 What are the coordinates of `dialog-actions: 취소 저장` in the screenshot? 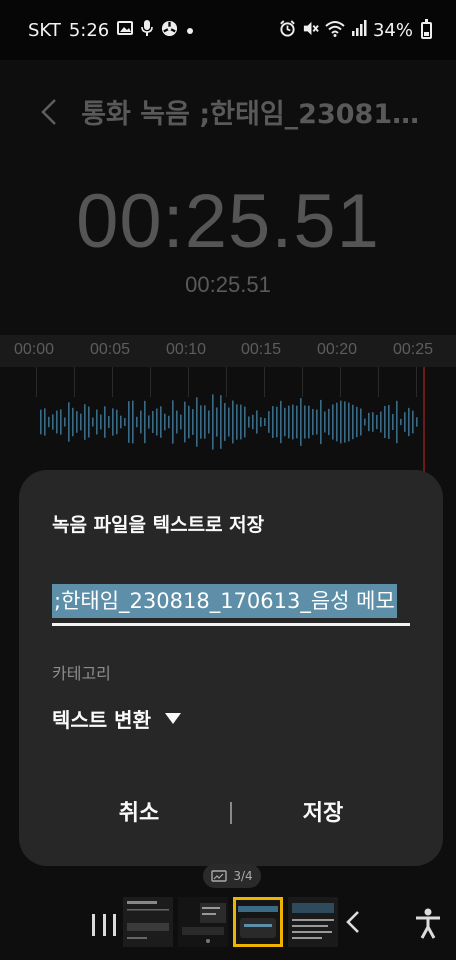 It's located at (231, 814).